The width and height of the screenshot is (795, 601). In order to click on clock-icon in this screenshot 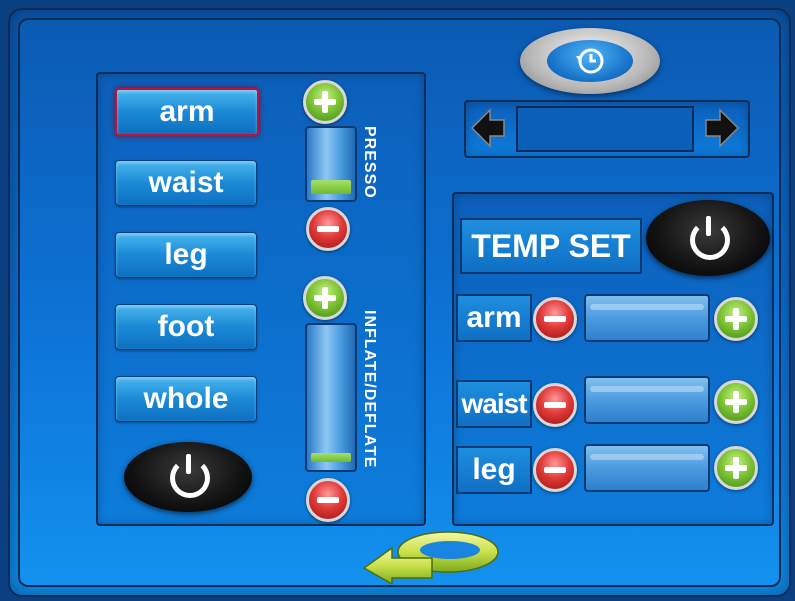, I will do `click(590, 61)`.